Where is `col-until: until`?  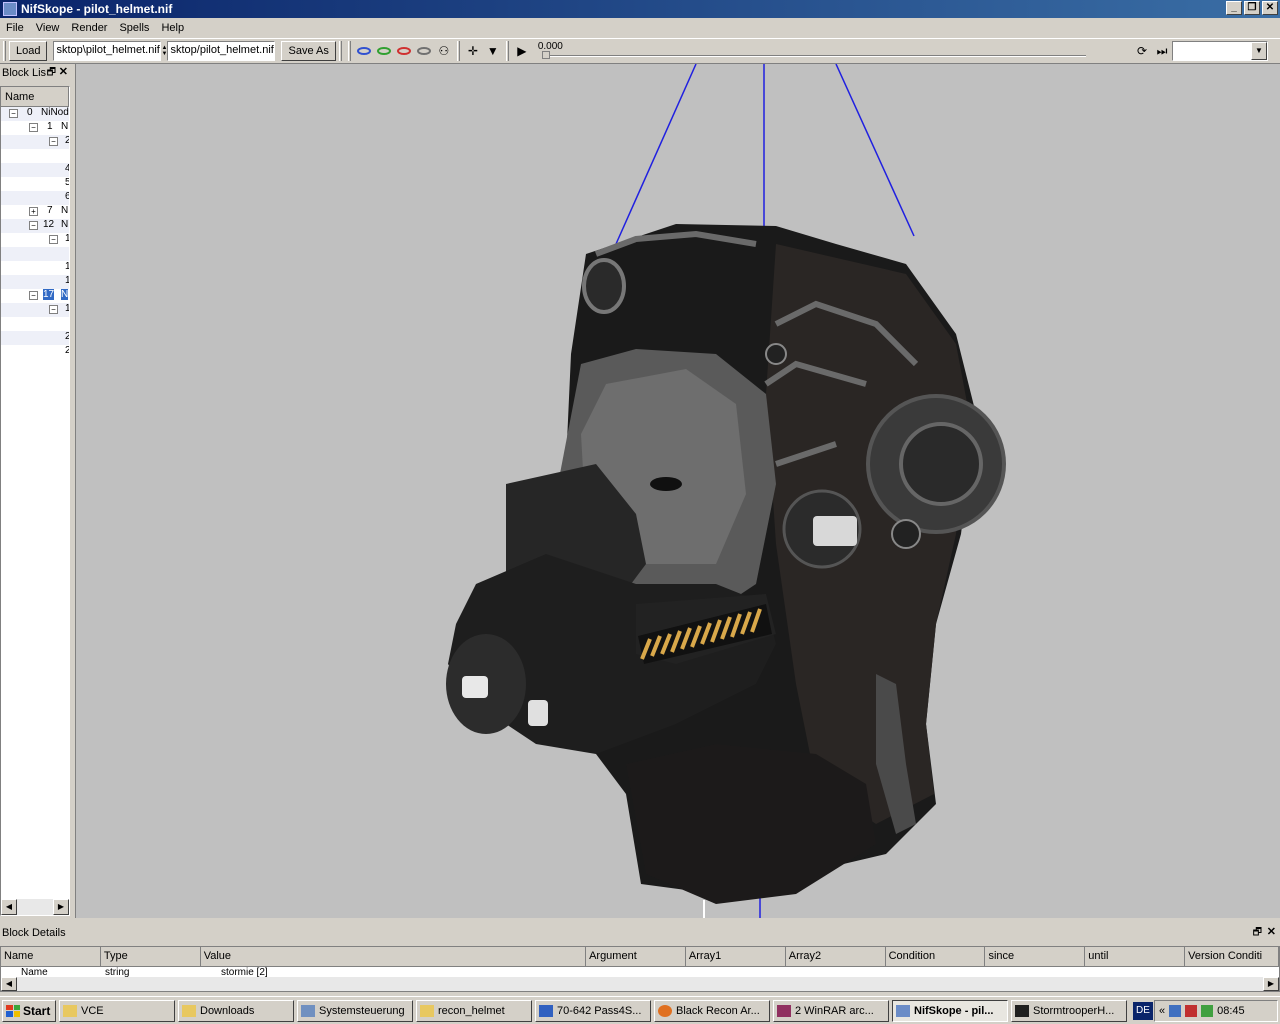
col-until: until is located at coordinates (1135, 957).